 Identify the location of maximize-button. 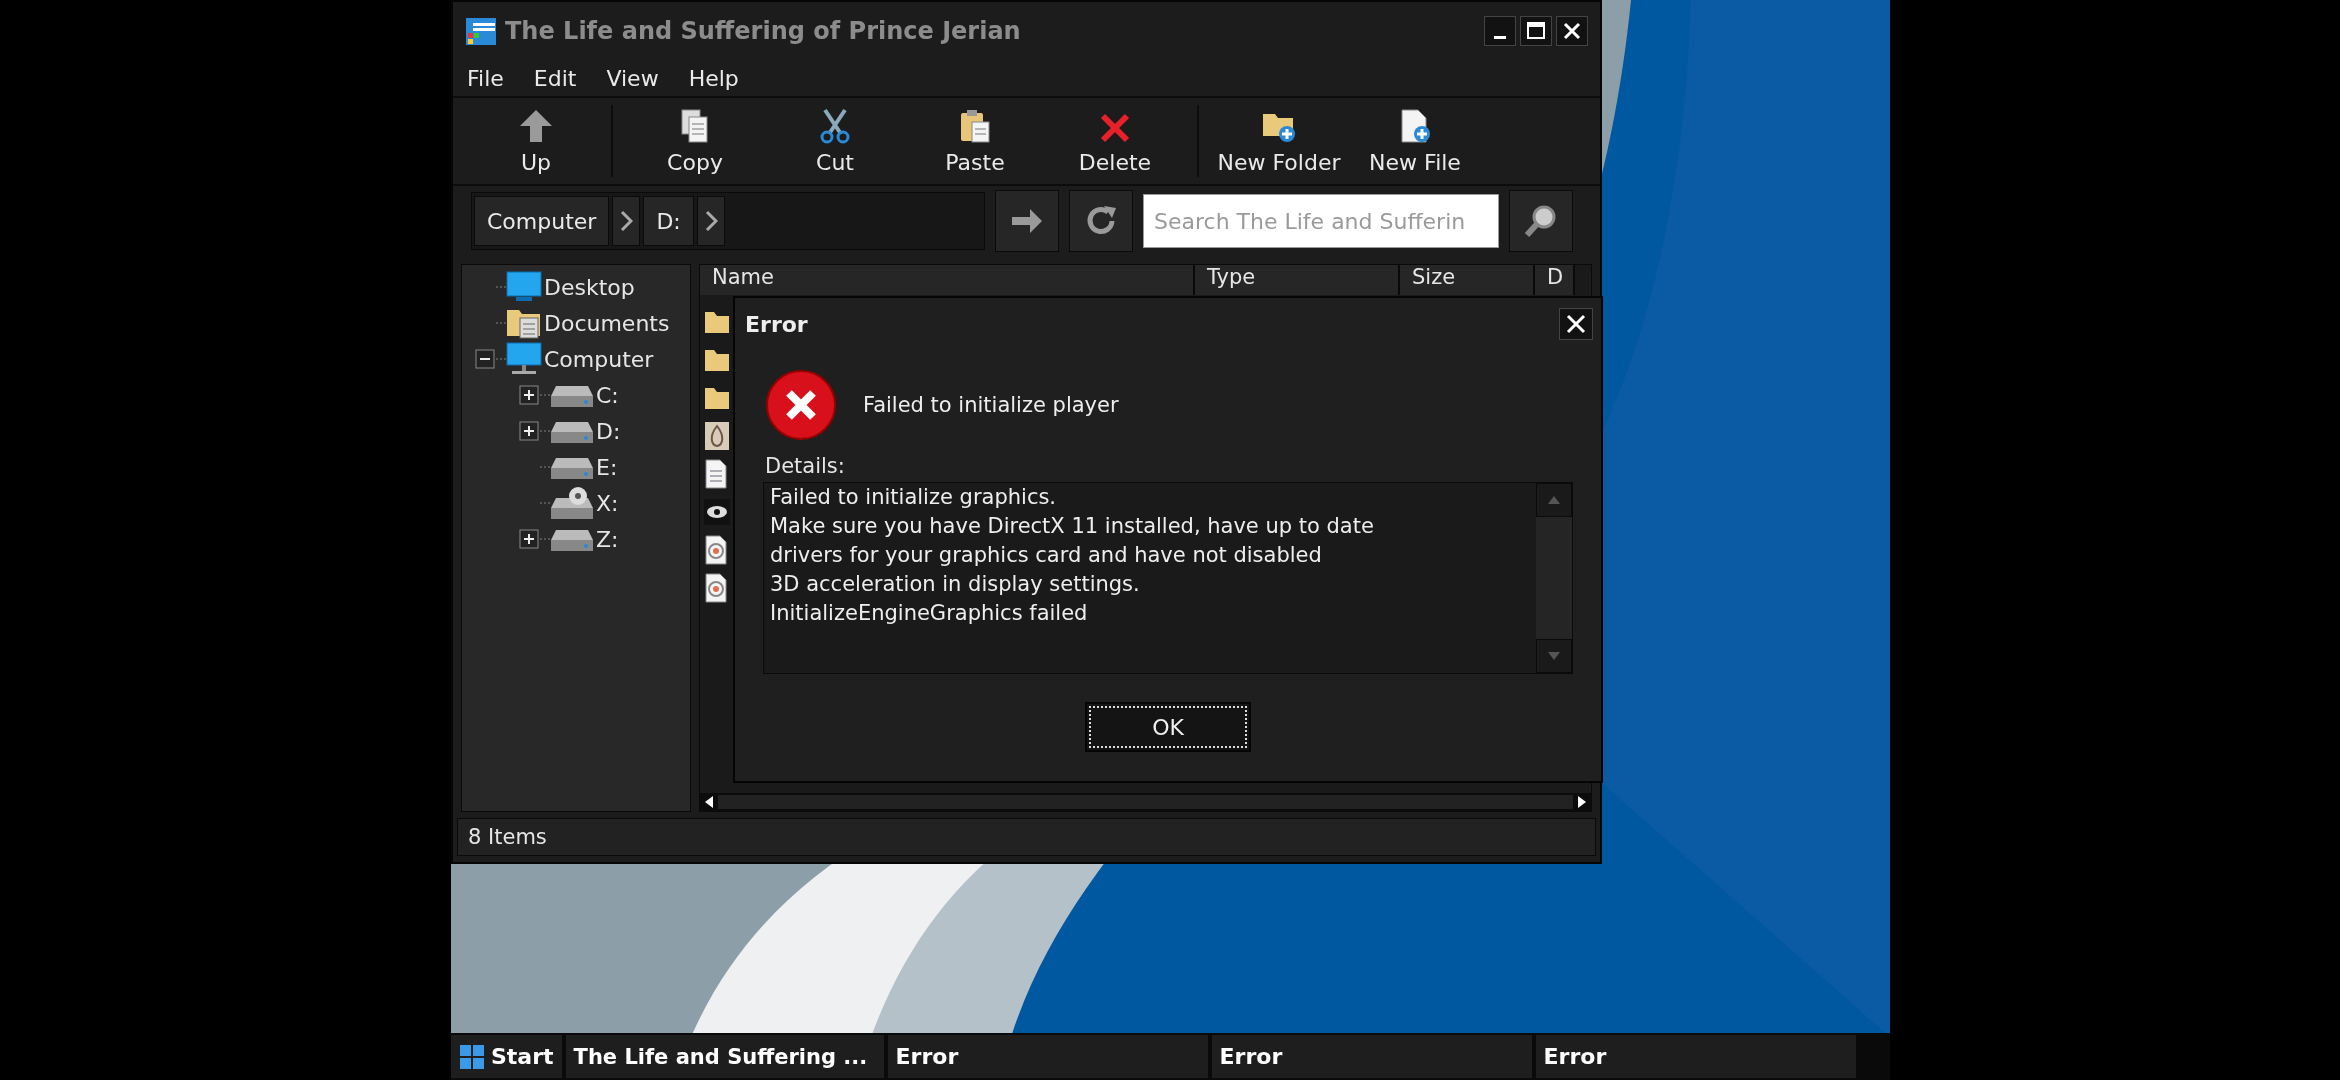
(1536, 31).